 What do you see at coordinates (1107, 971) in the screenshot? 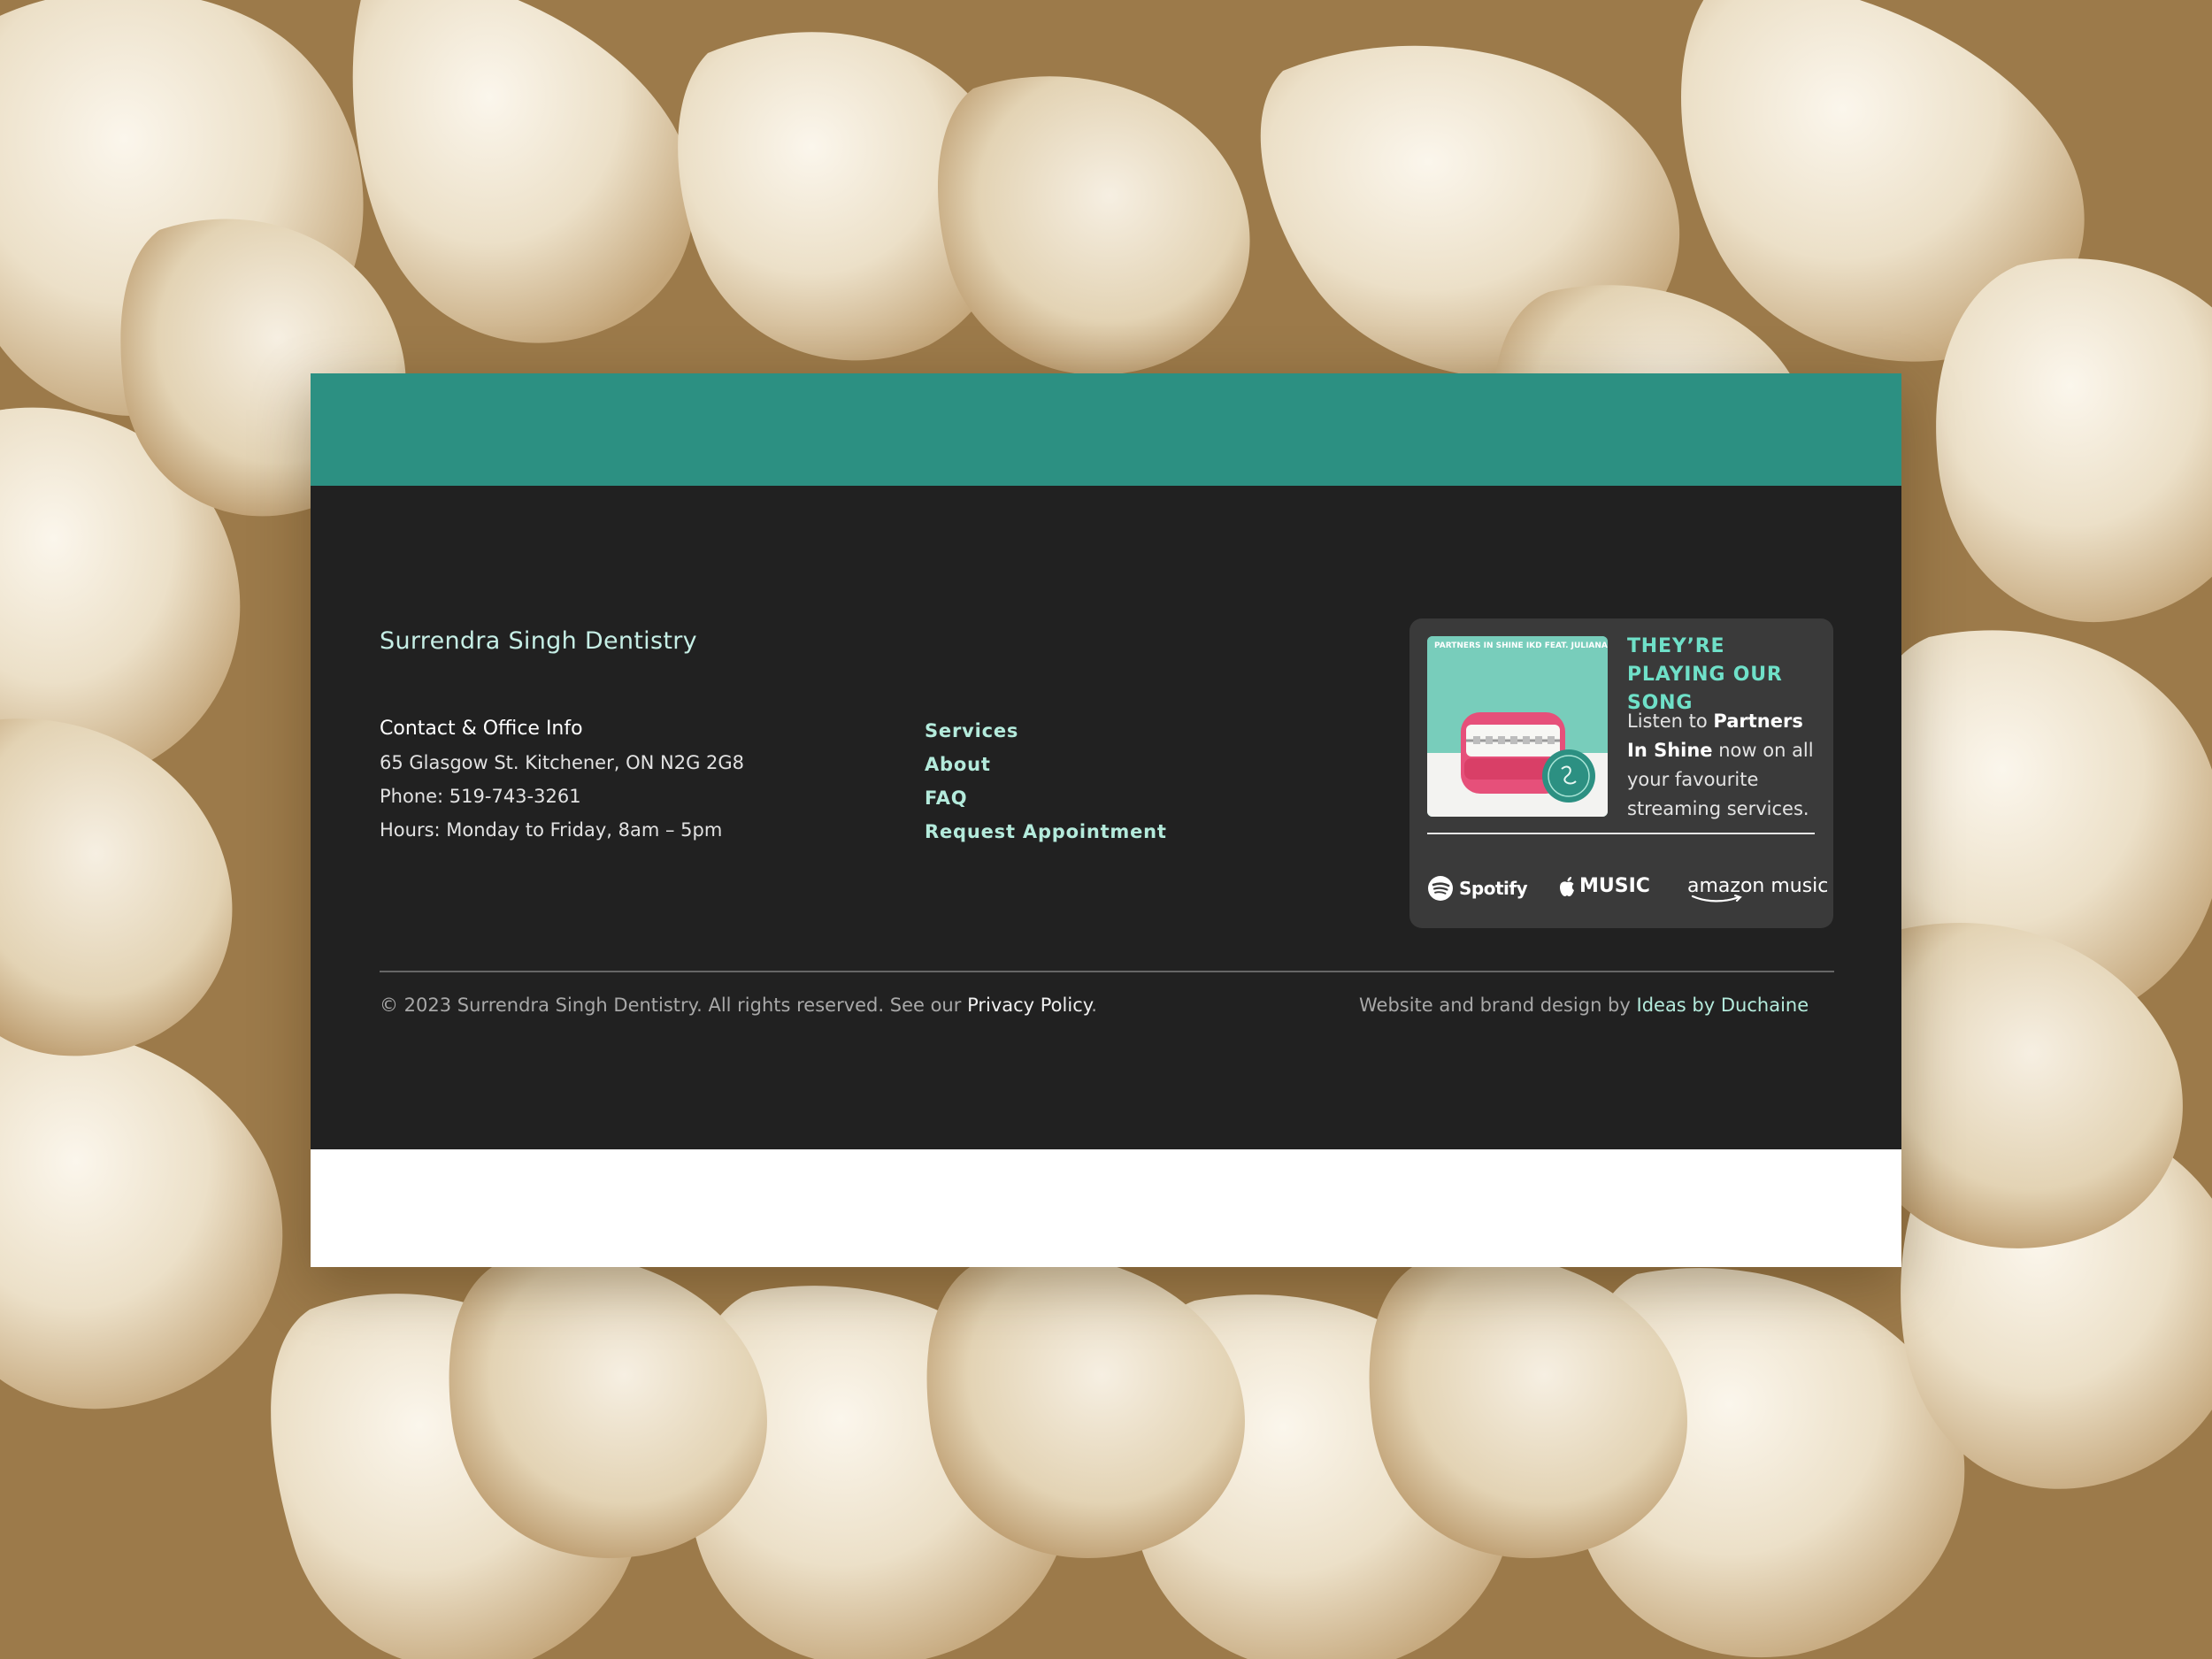
I see `footer-divider` at bounding box center [1107, 971].